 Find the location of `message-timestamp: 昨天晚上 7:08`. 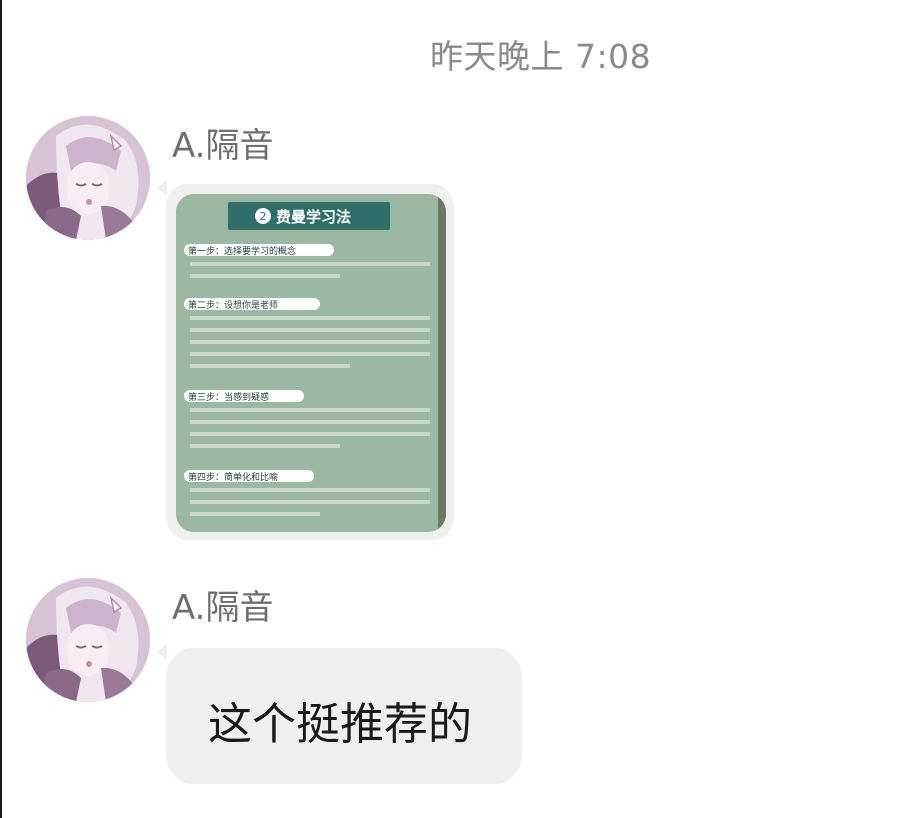

message-timestamp: 昨天晚上 7:08 is located at coordinates (541, 56).